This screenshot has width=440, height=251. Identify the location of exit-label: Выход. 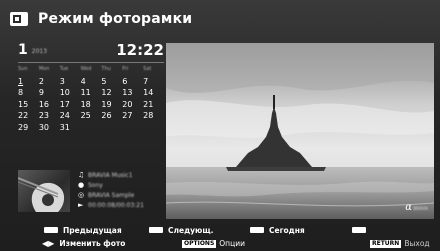
(417, 243).